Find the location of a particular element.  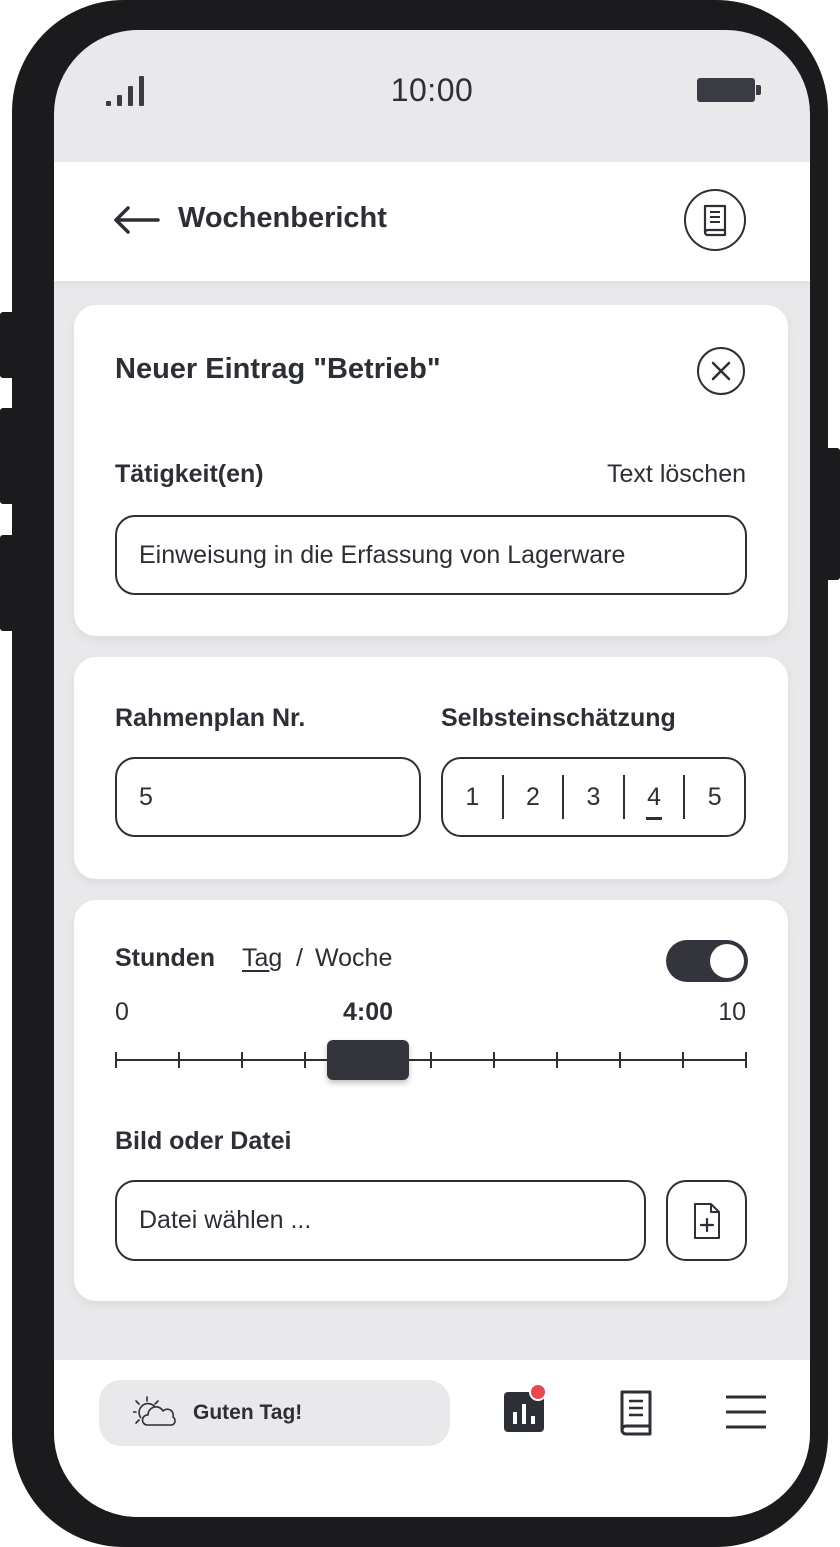

greeting-text: Guten Tag! is located at coordinates (248, 1412).